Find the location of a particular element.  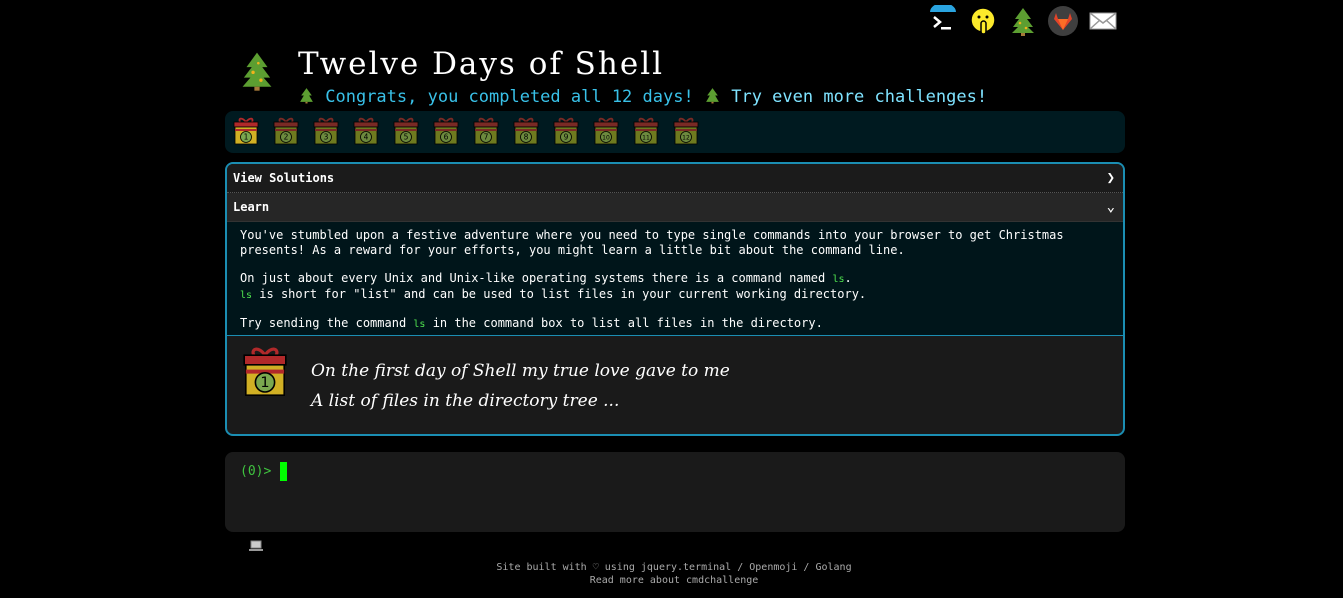

learn-text: . is located at coordinates (848, 278).